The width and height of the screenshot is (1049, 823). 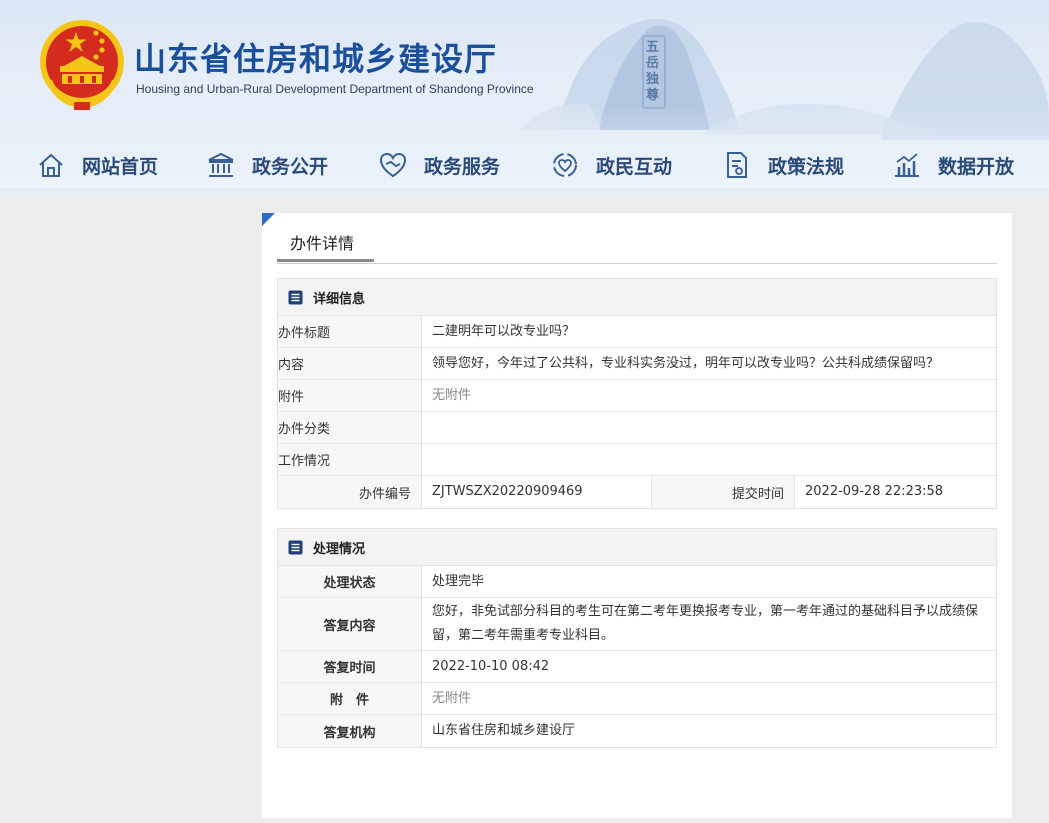 I want to click on nav-item-home: 网站首页, so click(x=97, y=165).